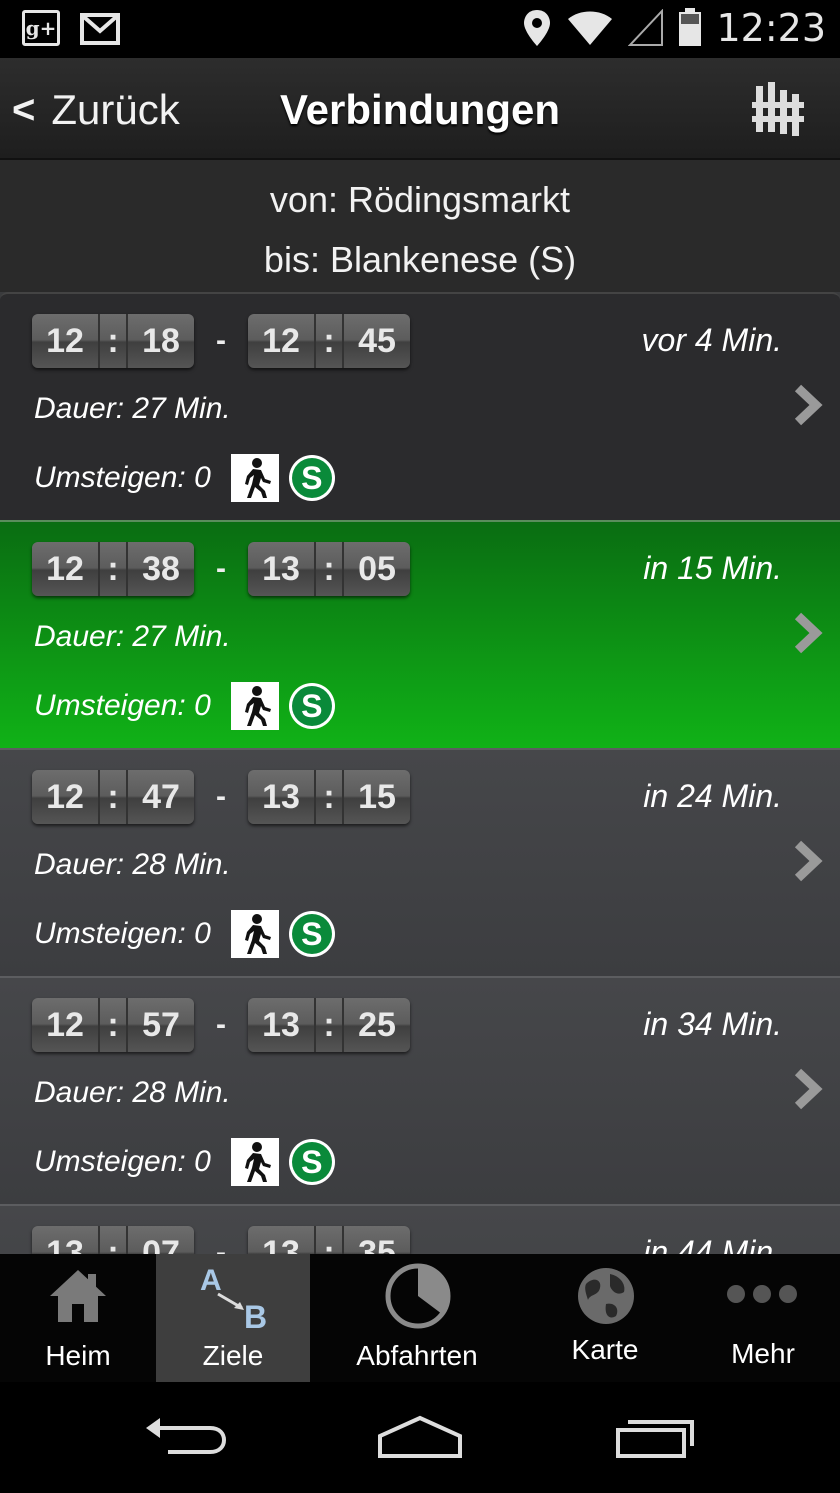 The width and height of the screenshot is (840, 1493). What do you see at coordinates (656, 1438) in the screenshot?
I see `recents-nav-icon` at bounding box center [656, 1438].